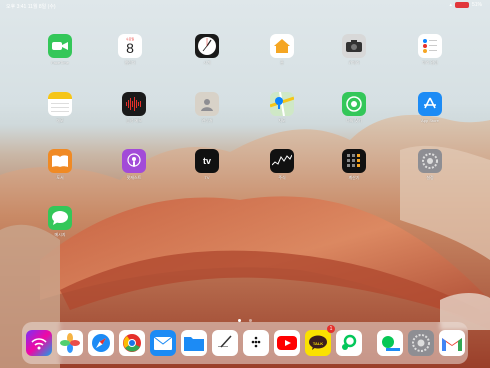 This screenshot has width=490, height=368. I want to click on app-contacts: 연락처, so click(207, 108).